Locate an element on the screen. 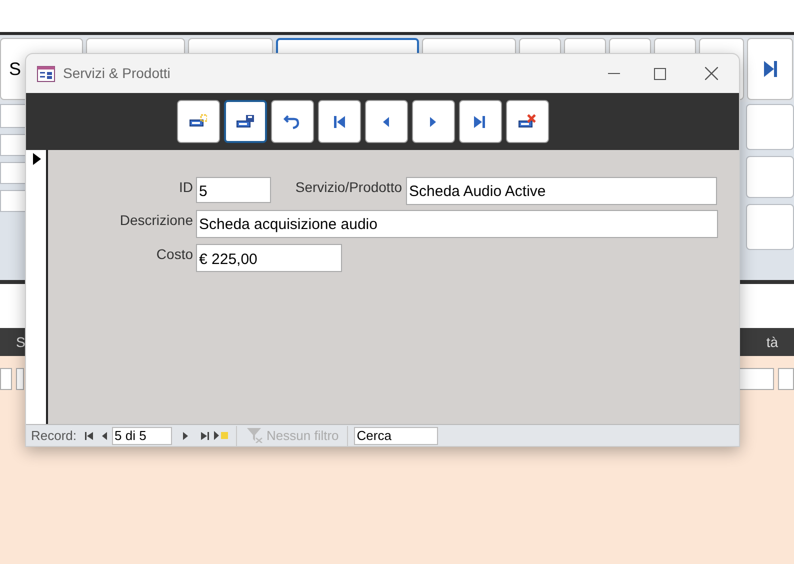 The height and width of the screenshot is (564, 794). delete-record-icon is located at coordinates (527, 121).